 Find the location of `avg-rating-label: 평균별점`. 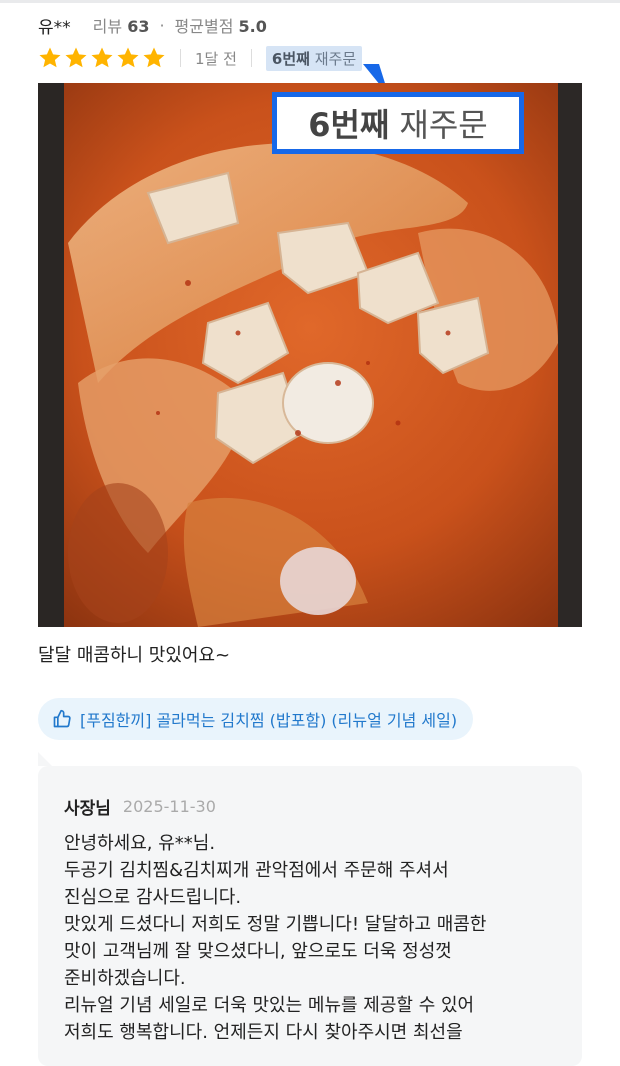

avg-rating-label: 평균별점 is located at coordinates (204, 26).